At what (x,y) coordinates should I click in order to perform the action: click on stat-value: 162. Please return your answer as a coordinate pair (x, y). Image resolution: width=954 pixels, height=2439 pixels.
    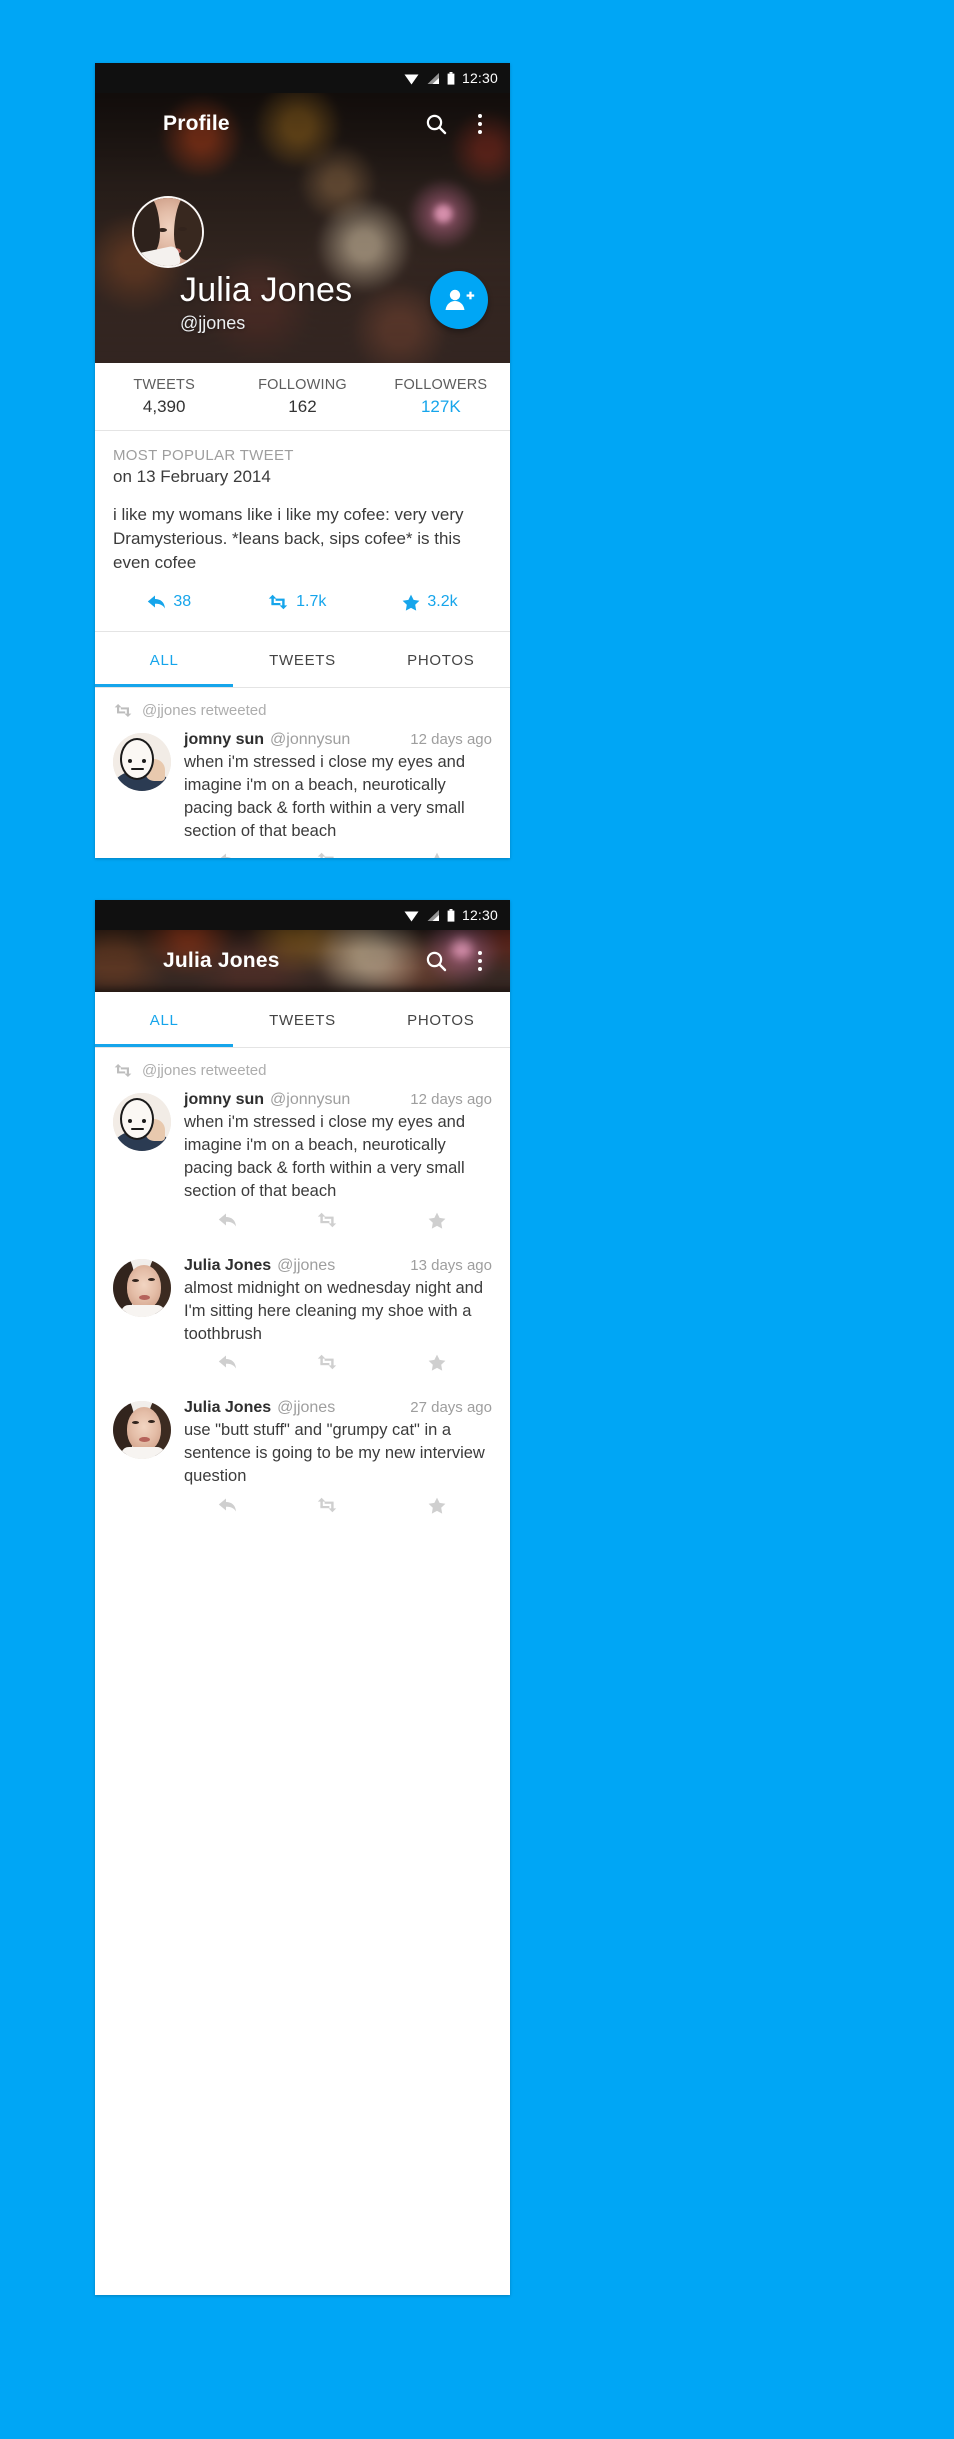
    Looking at the image, I should click on (302, 406).